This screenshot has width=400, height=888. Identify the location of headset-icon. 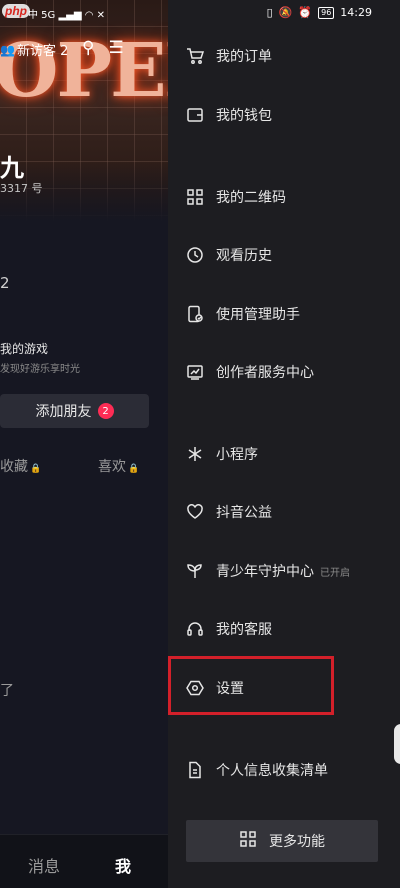
(195, 629).